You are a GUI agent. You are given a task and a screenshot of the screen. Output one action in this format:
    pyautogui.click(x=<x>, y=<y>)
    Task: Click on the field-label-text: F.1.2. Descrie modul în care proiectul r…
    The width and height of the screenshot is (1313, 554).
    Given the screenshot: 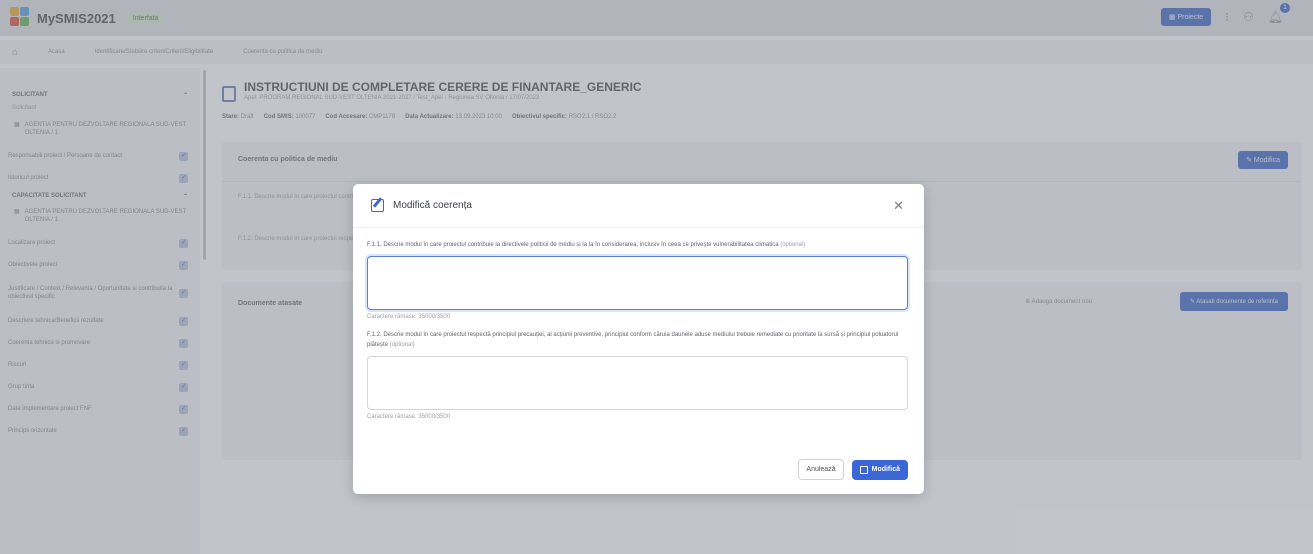 What is the action you would take?
    pyautogui.click(x=633, y=340)
    